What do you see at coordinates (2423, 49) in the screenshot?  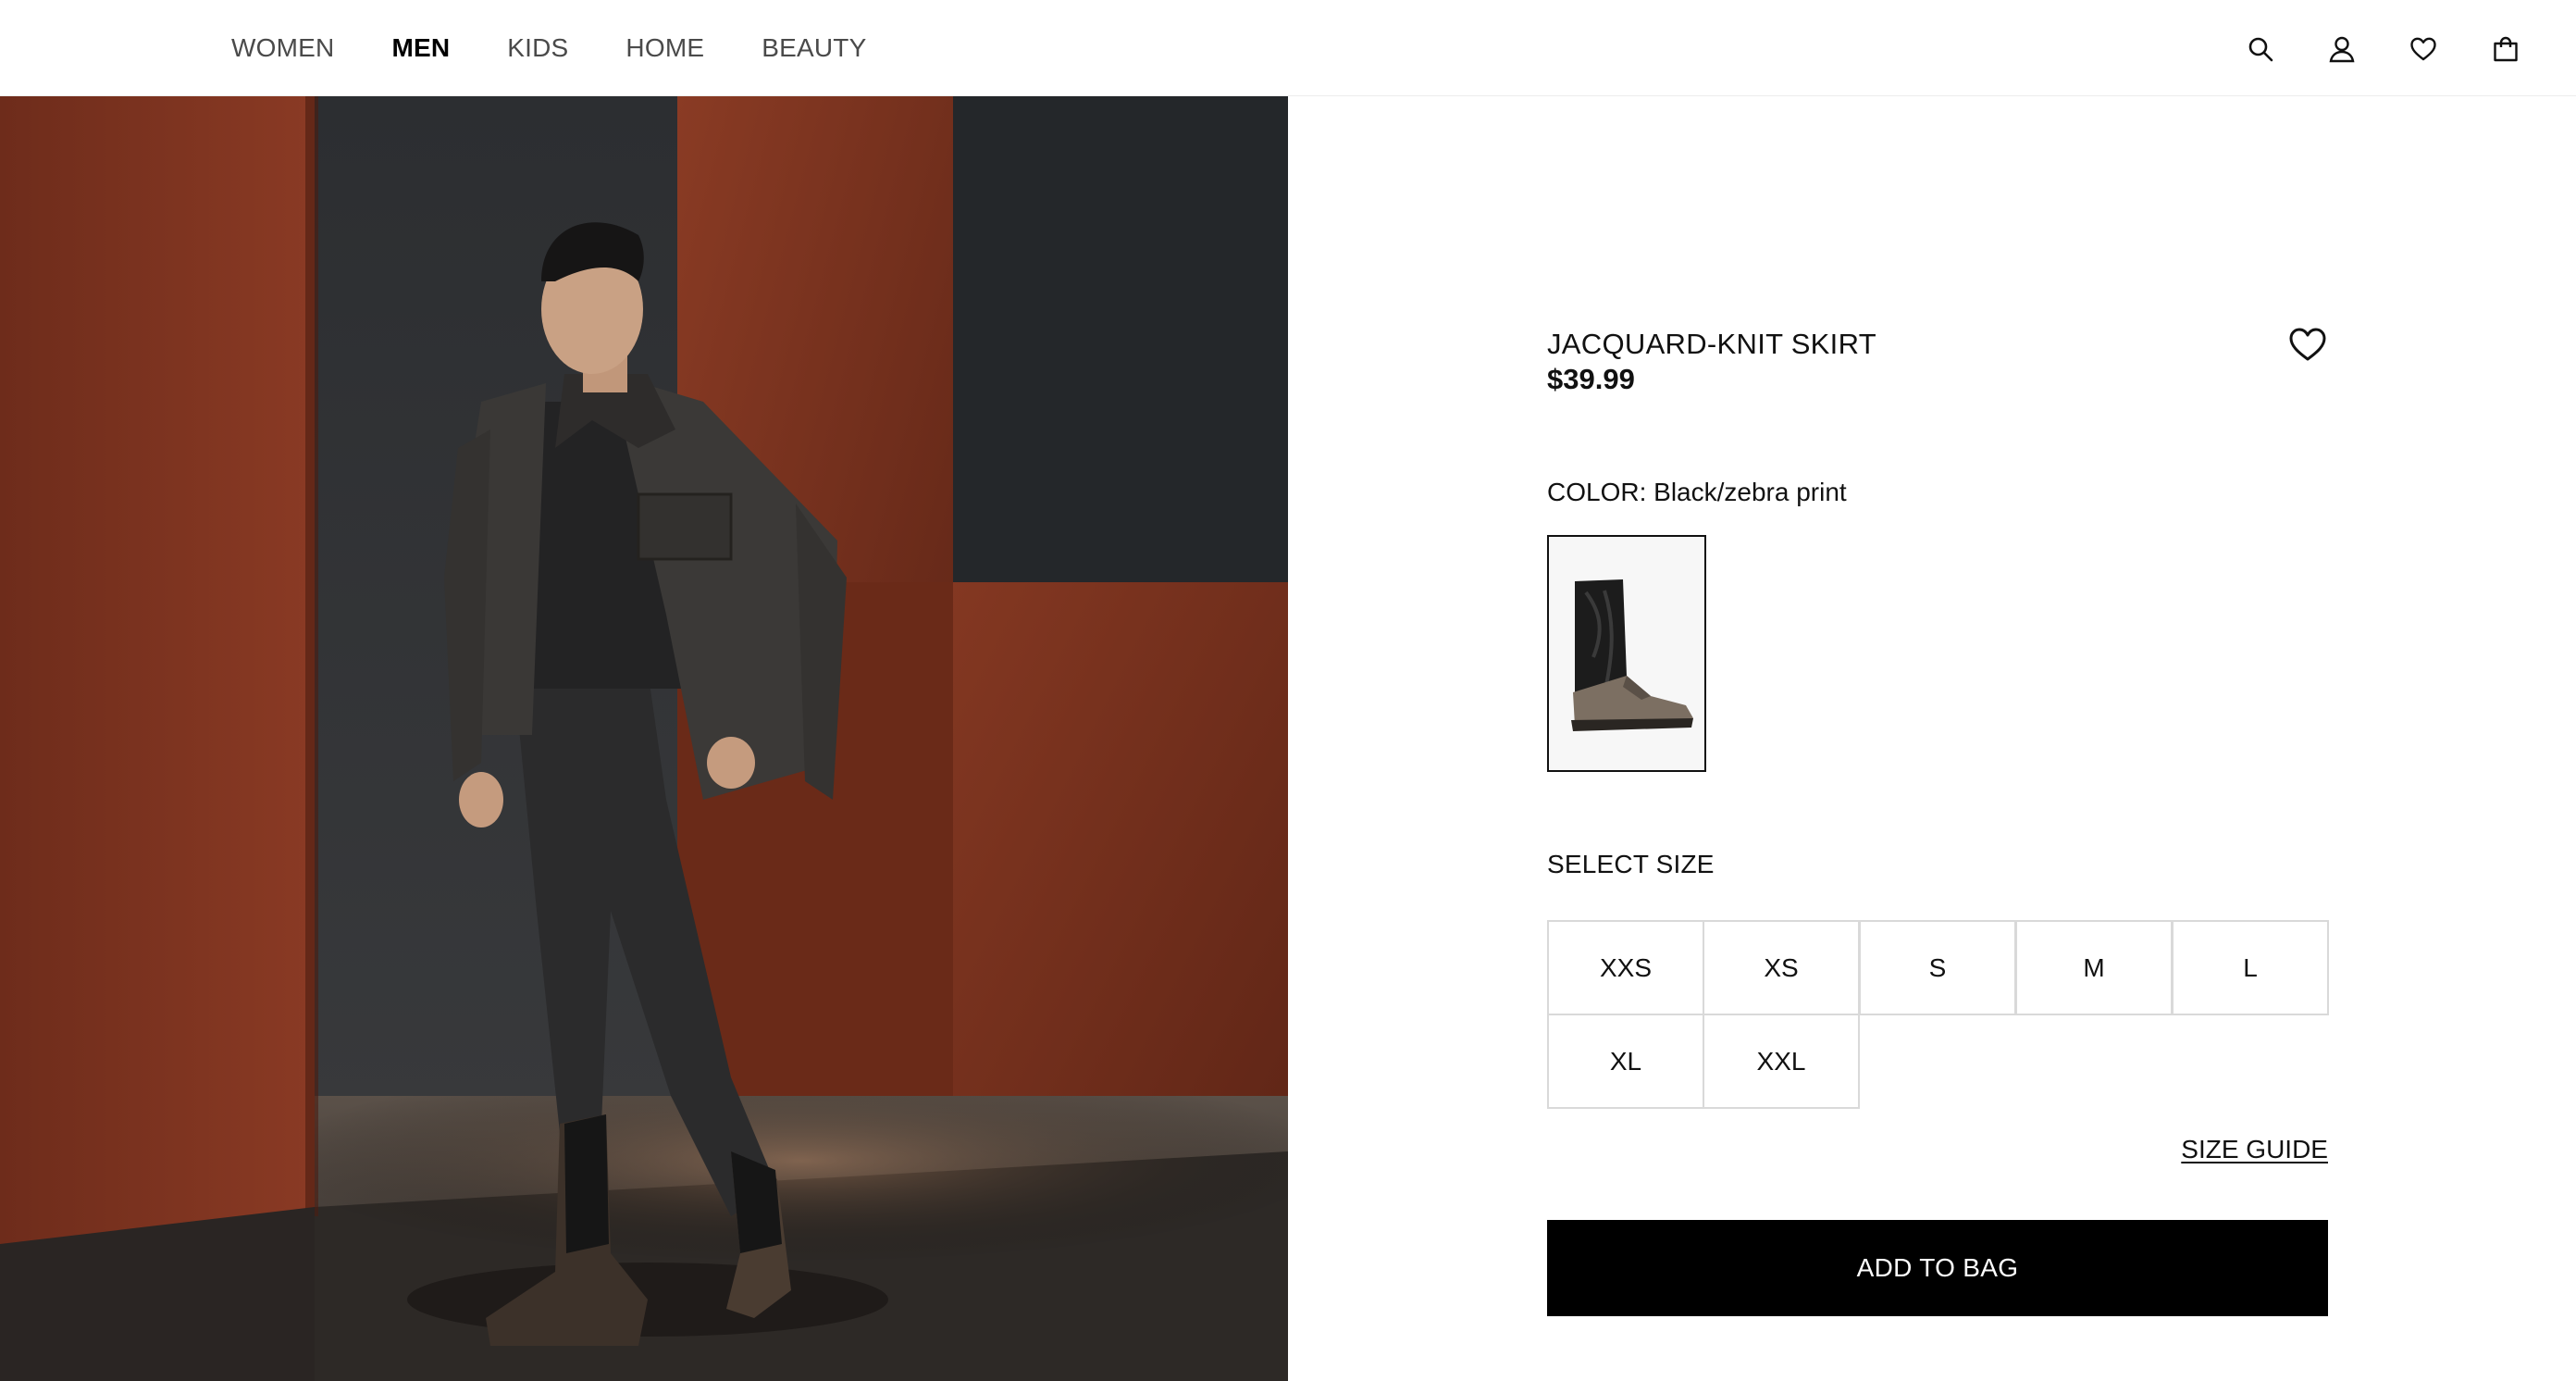 I see `heart-icon` at bounding box center [2423, 49].